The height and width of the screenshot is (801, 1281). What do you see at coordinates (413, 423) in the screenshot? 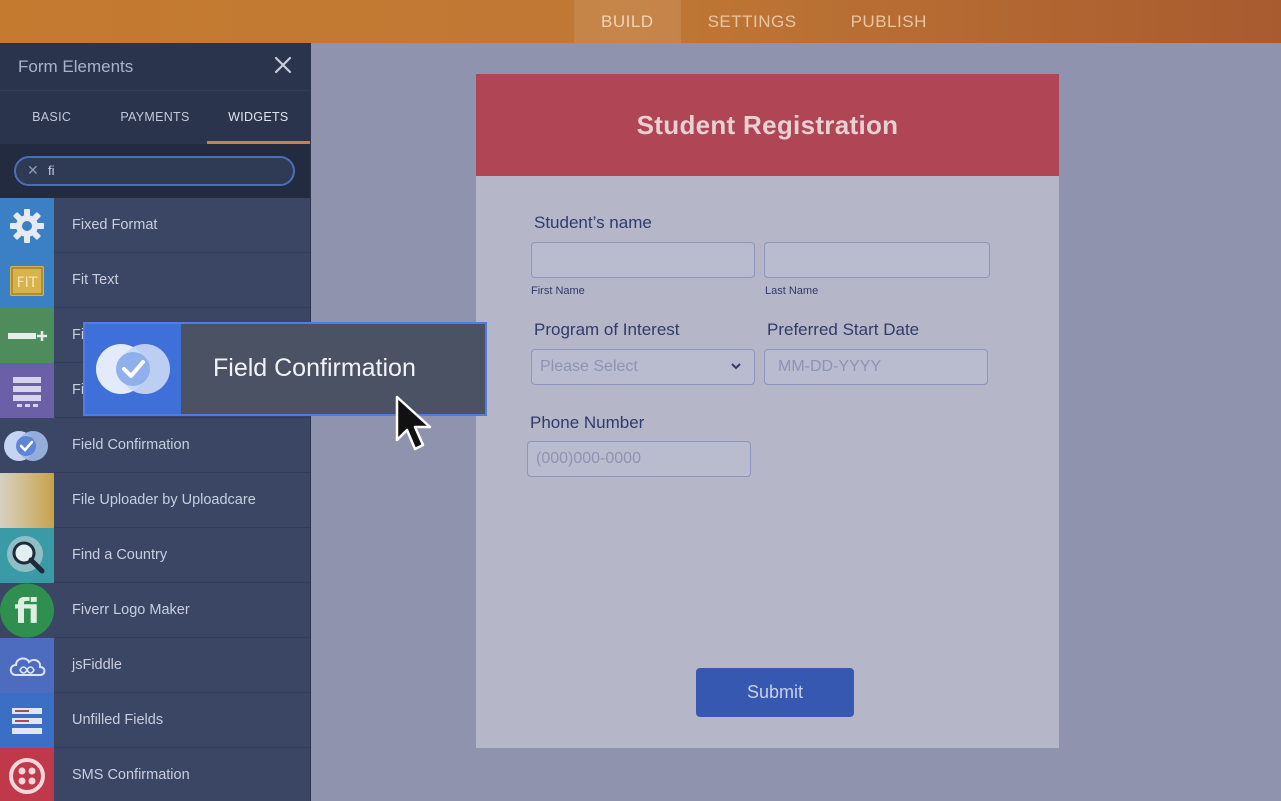
I see `mouse-cursor-icon` at bounding box center [413, 423].